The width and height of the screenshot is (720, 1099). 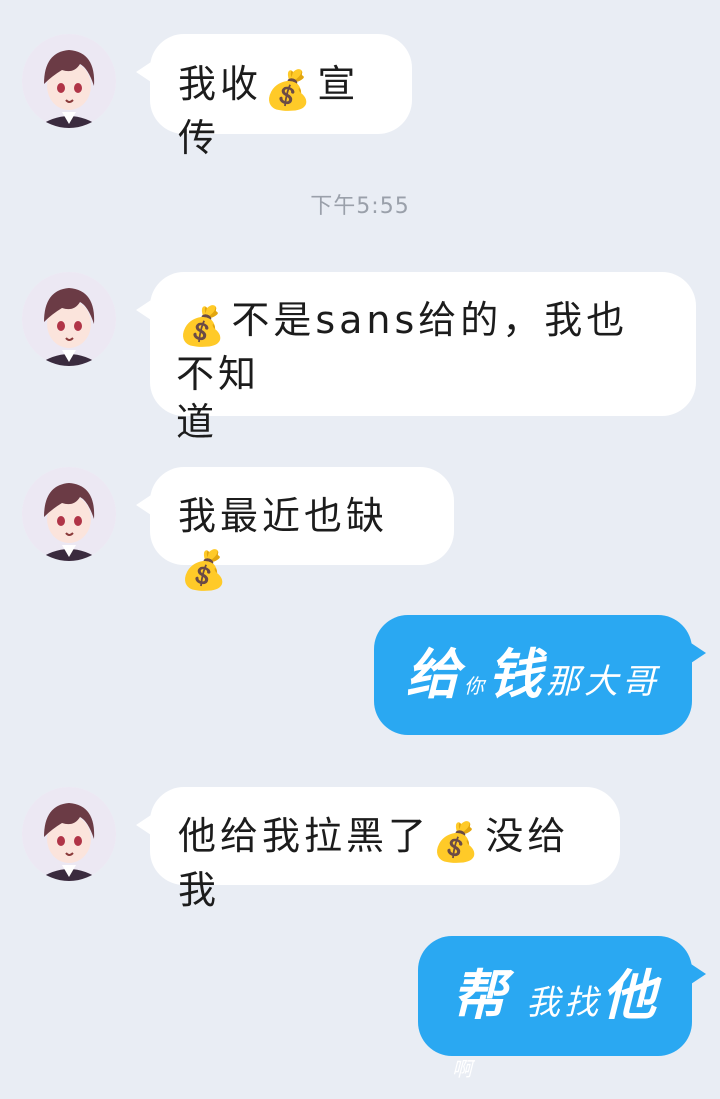 I want to click on message-text: 钱, so click(x=517, y=674).